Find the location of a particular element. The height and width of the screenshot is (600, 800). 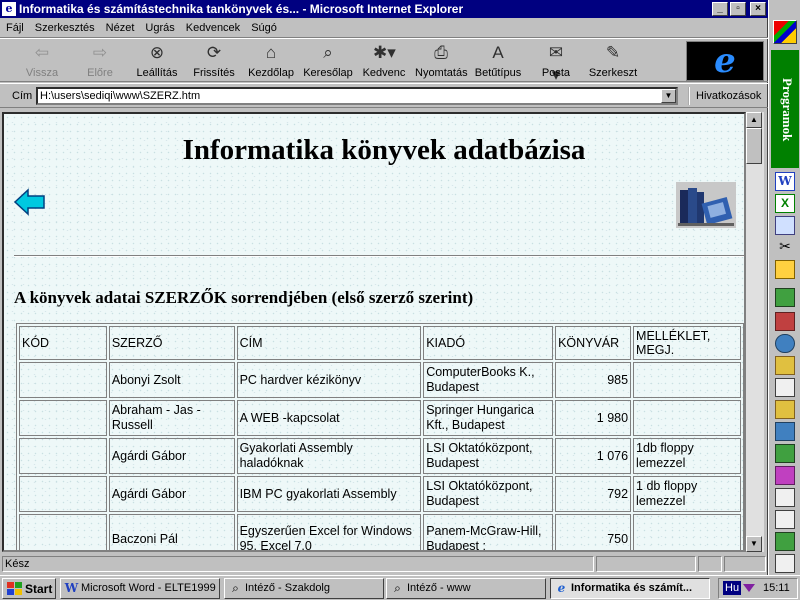

forward-button: ⇨ Előre is located at coordinates (100, 61).